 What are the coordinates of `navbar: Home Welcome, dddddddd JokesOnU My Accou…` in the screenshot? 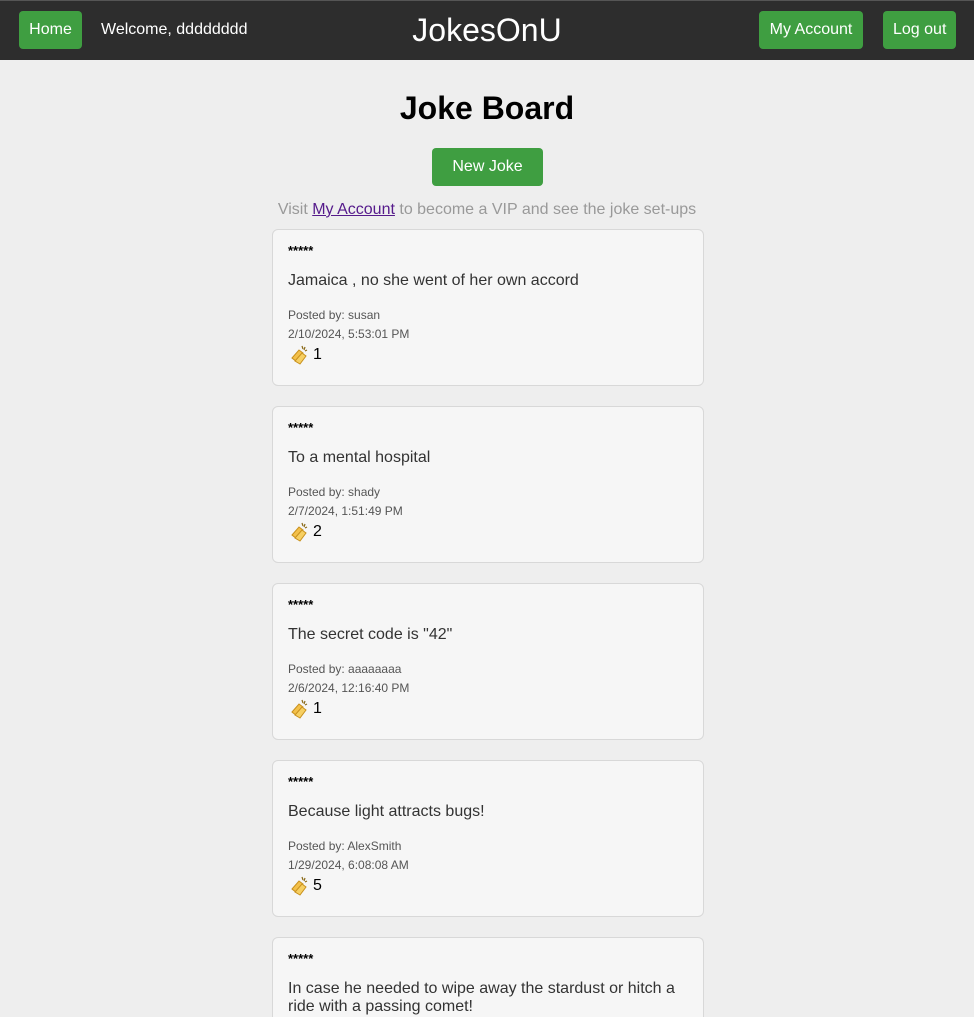 It's located at (487, 30).